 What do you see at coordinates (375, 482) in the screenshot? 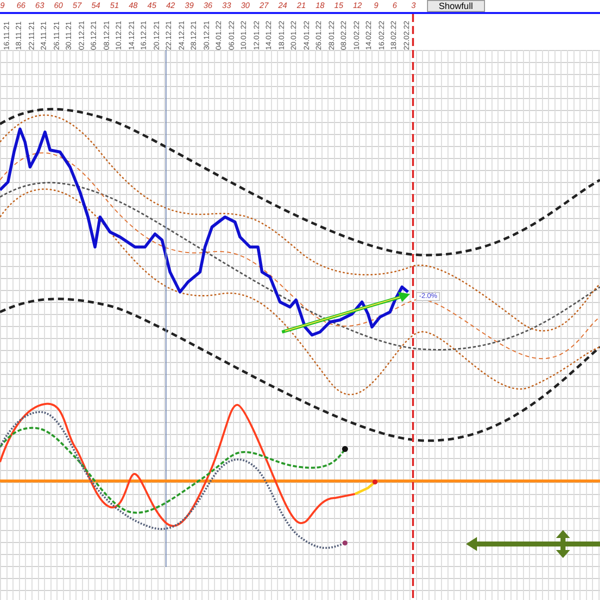
I see `oscillator-end-dot` at bounding box center [375, 482].